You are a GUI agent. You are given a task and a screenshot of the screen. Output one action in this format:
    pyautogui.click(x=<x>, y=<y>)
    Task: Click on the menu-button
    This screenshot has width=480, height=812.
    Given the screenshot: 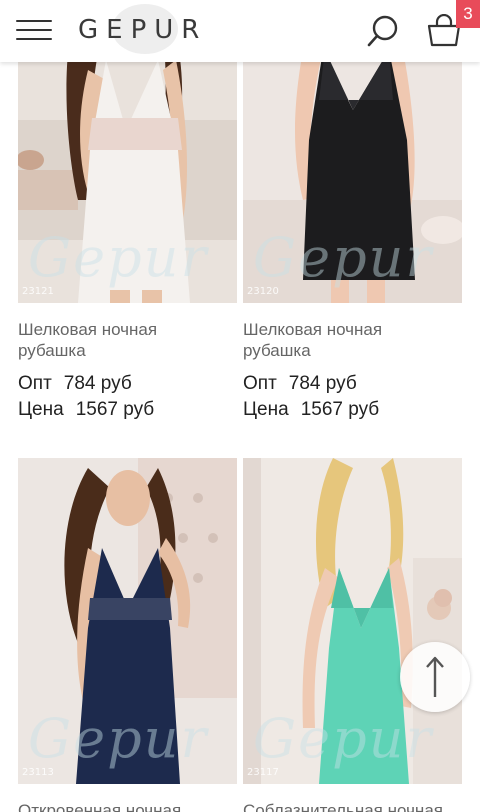 What is the action you would take?
    pyautogui.click(x=34, y=30)
    